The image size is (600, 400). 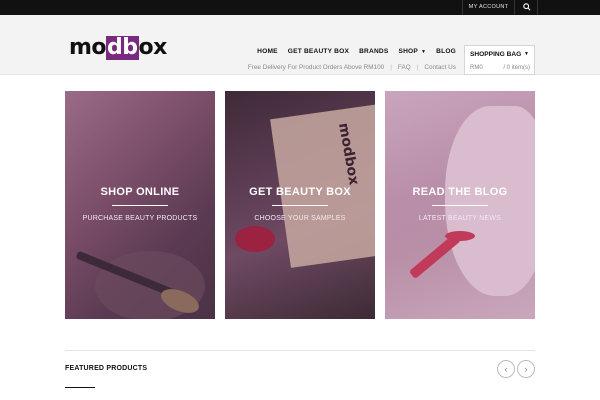 I want to click on chevron-right-icon: ›, so click(x=526, y=369).